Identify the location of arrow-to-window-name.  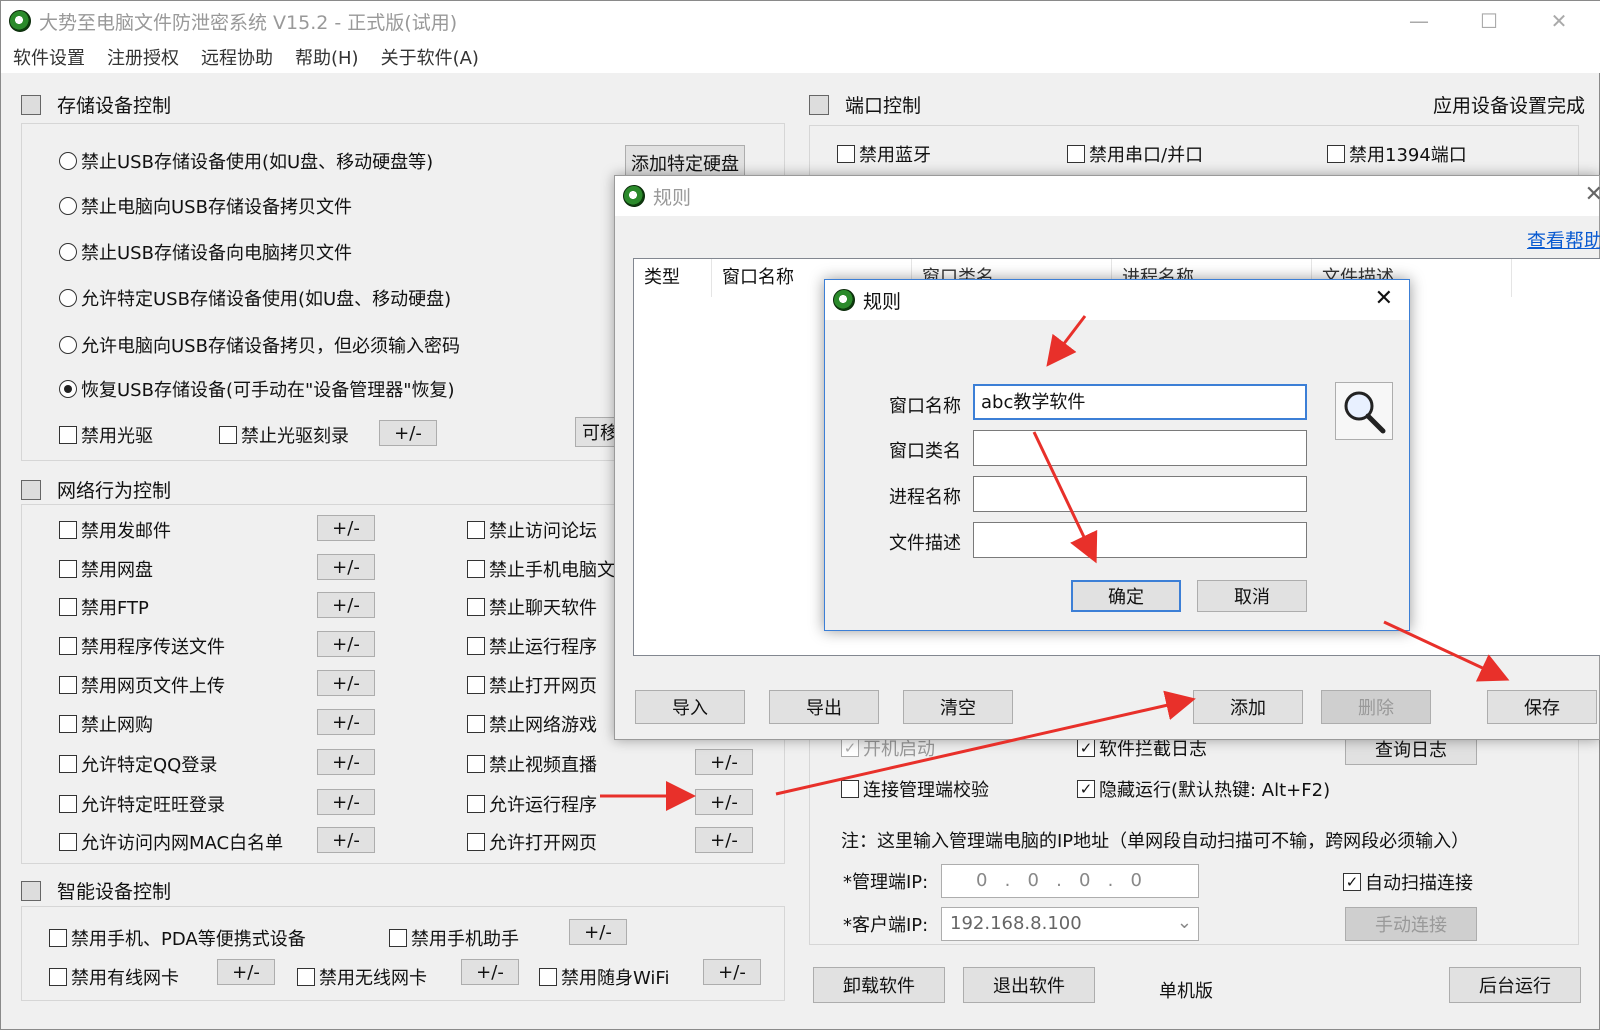
(1066, 341).